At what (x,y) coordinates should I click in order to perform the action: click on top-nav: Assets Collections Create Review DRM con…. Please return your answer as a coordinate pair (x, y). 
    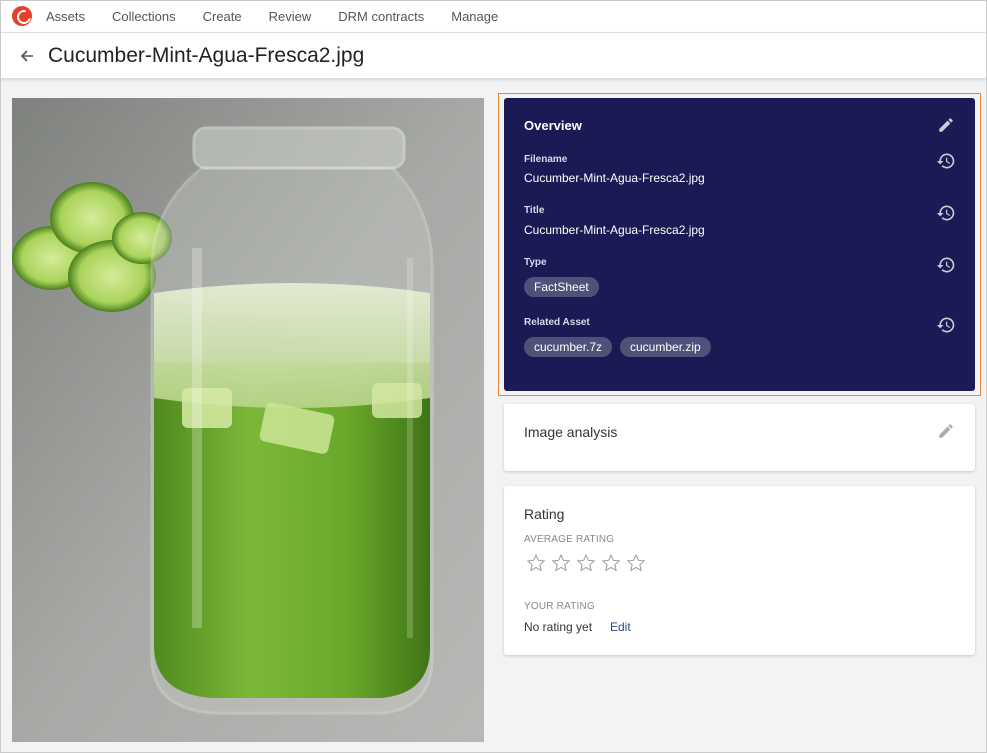
    Looking at the image, I should click on (493, 16).